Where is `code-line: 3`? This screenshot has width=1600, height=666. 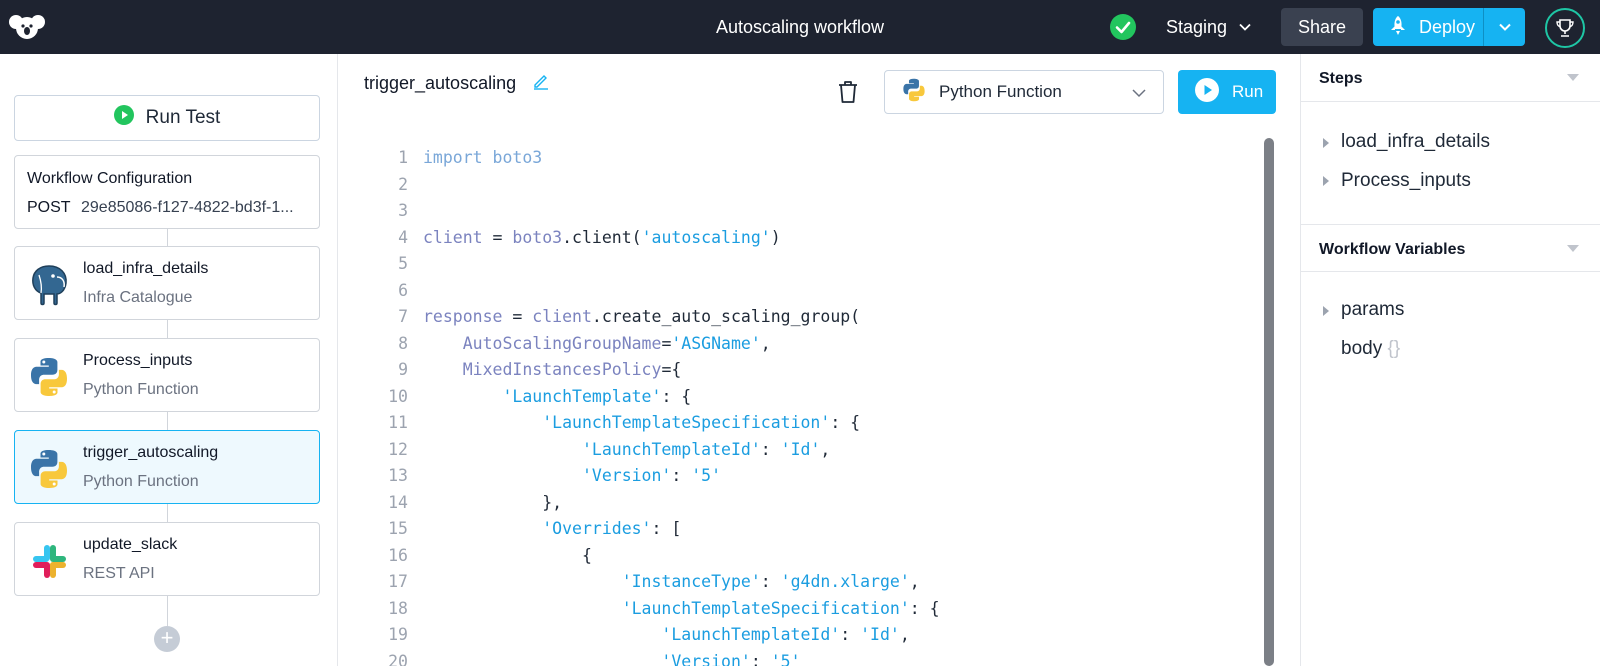
code-line: 3 is located at coordinates (380, 211).